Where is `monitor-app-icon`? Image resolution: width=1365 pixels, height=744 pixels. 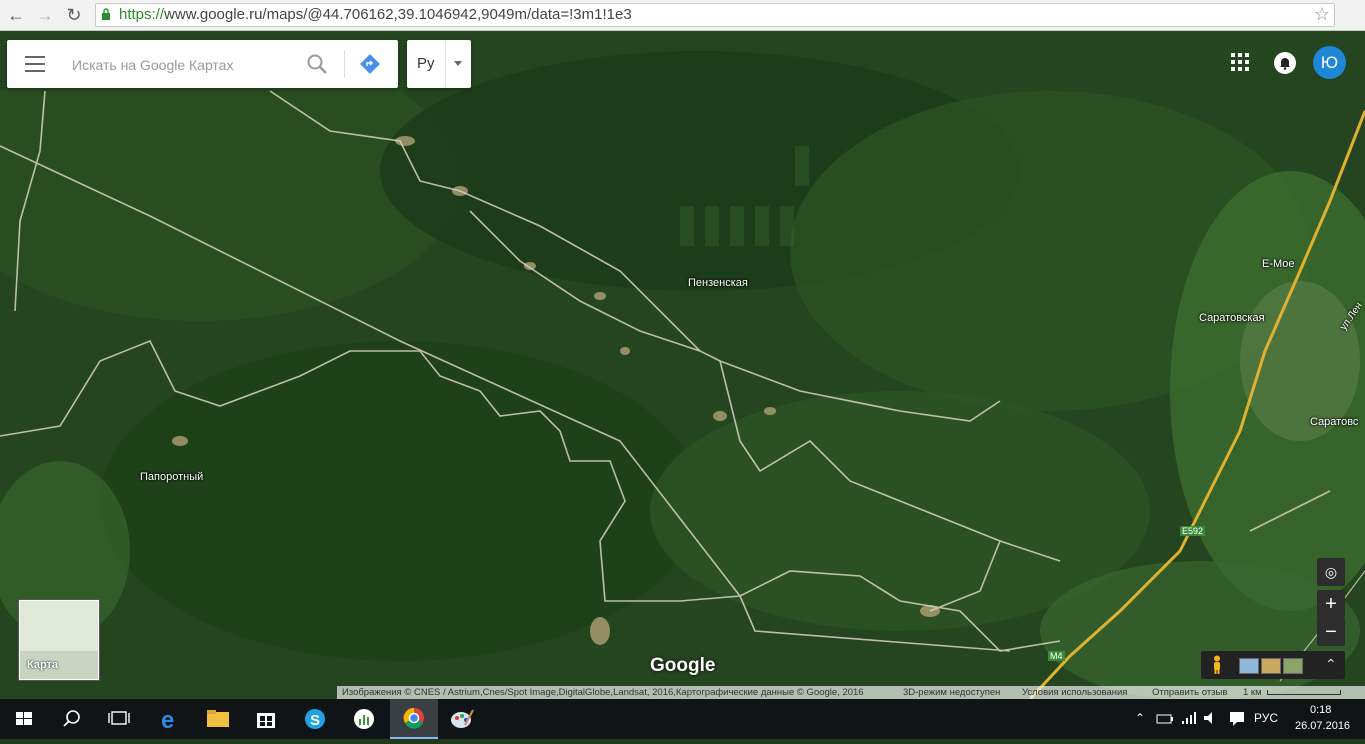
monitor-app-icon is located at coordinates (364, 719).